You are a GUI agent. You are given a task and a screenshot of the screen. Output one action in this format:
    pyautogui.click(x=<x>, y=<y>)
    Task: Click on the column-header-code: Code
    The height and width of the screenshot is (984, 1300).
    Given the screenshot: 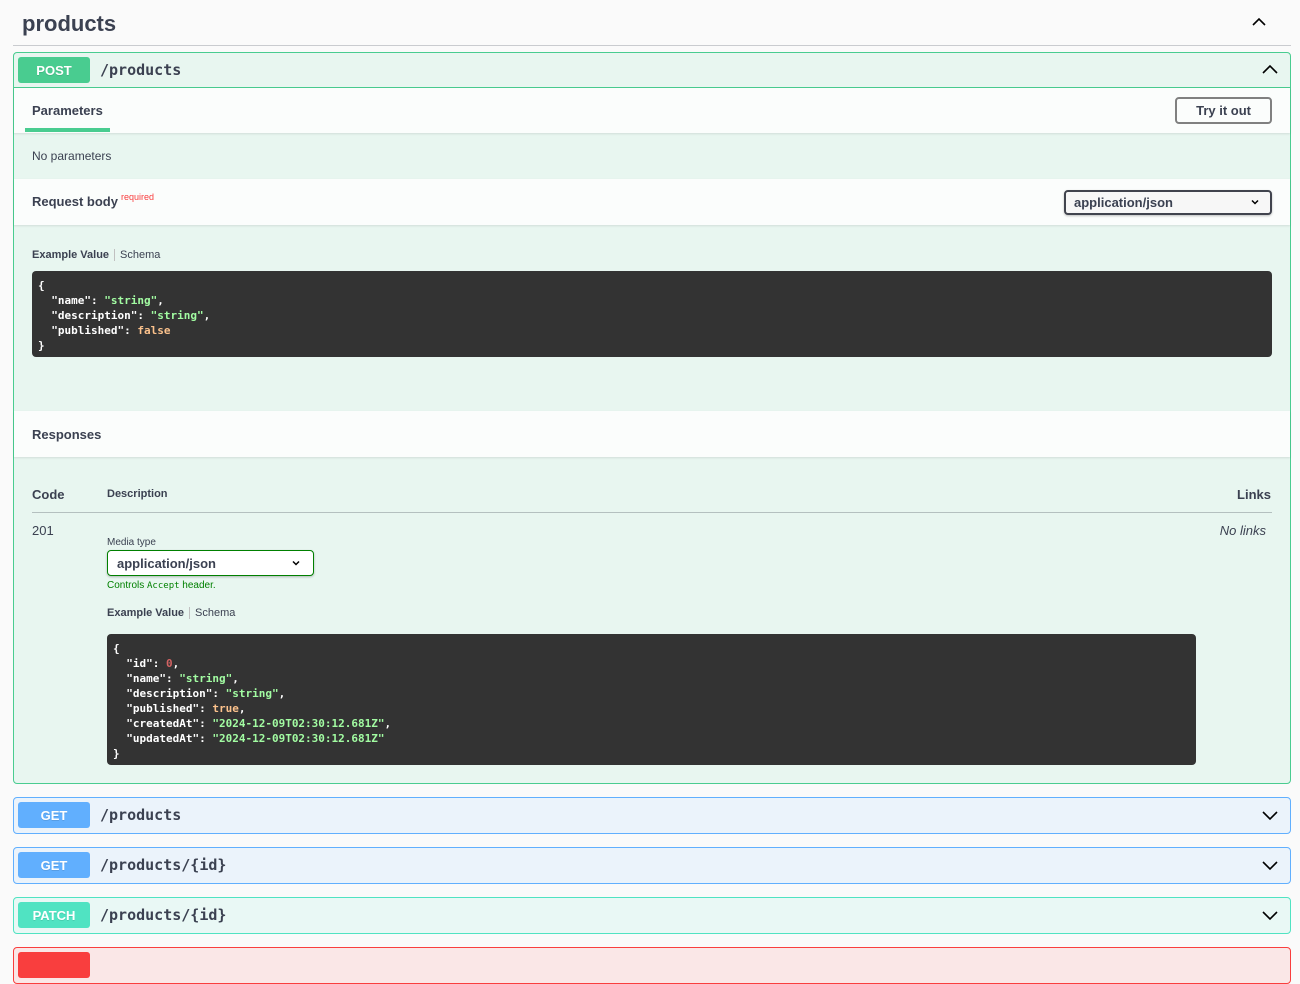 What is the action you would take?
    pyautogui.click(x=48, y=494)
    